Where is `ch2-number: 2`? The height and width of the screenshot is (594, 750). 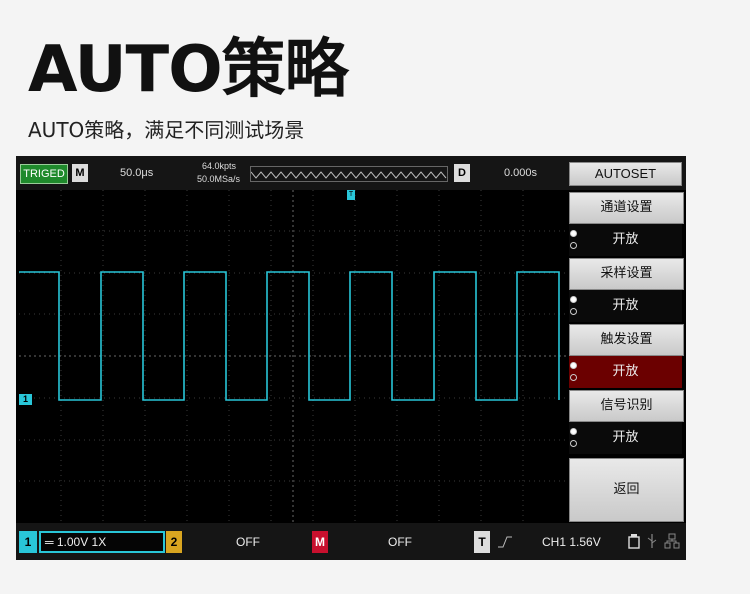 ch2-number: 2 is located at coordinates (174, 542).